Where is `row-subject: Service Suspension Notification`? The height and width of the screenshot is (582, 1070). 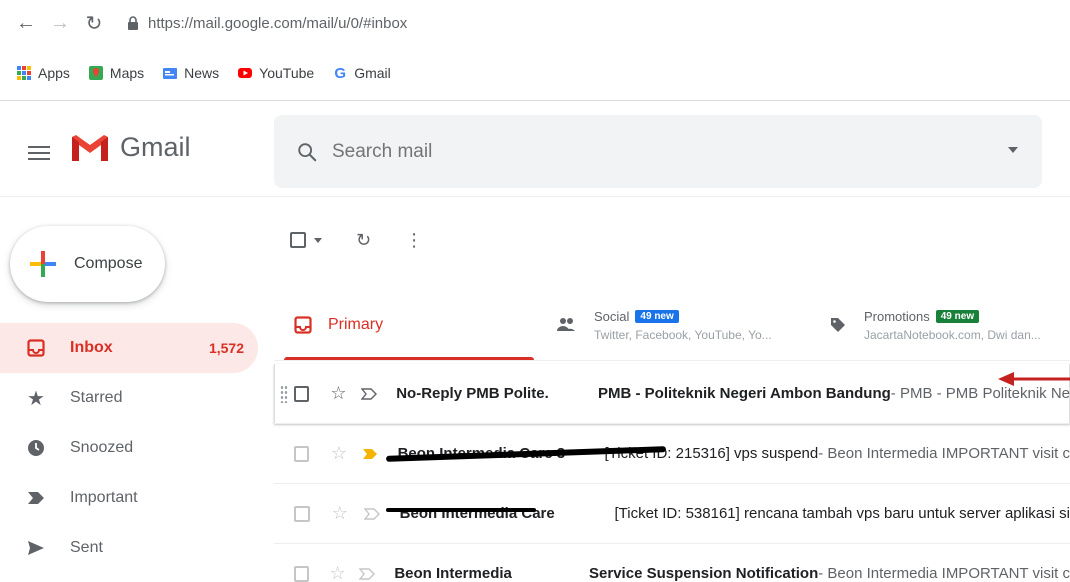 row-subject: Service Suspension Notification is located at coordinates (704, 573).